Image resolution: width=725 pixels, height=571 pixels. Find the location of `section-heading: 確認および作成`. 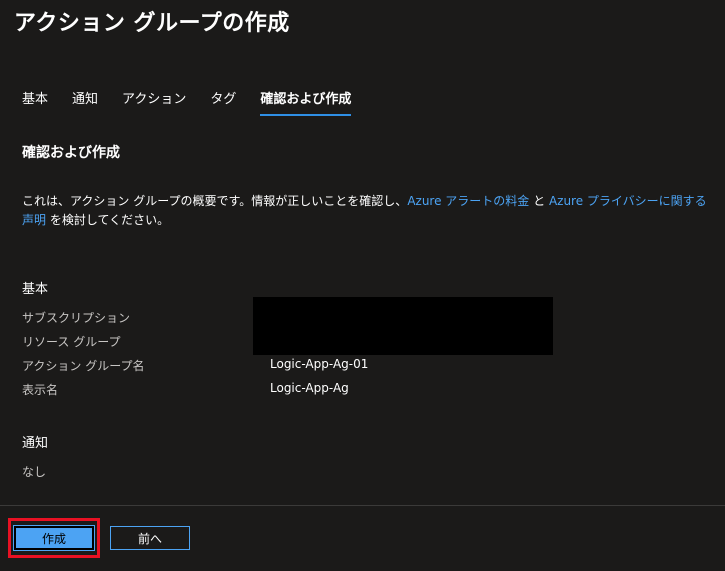

section-heading: 確認および作成 is located at coordinates (71, 153).